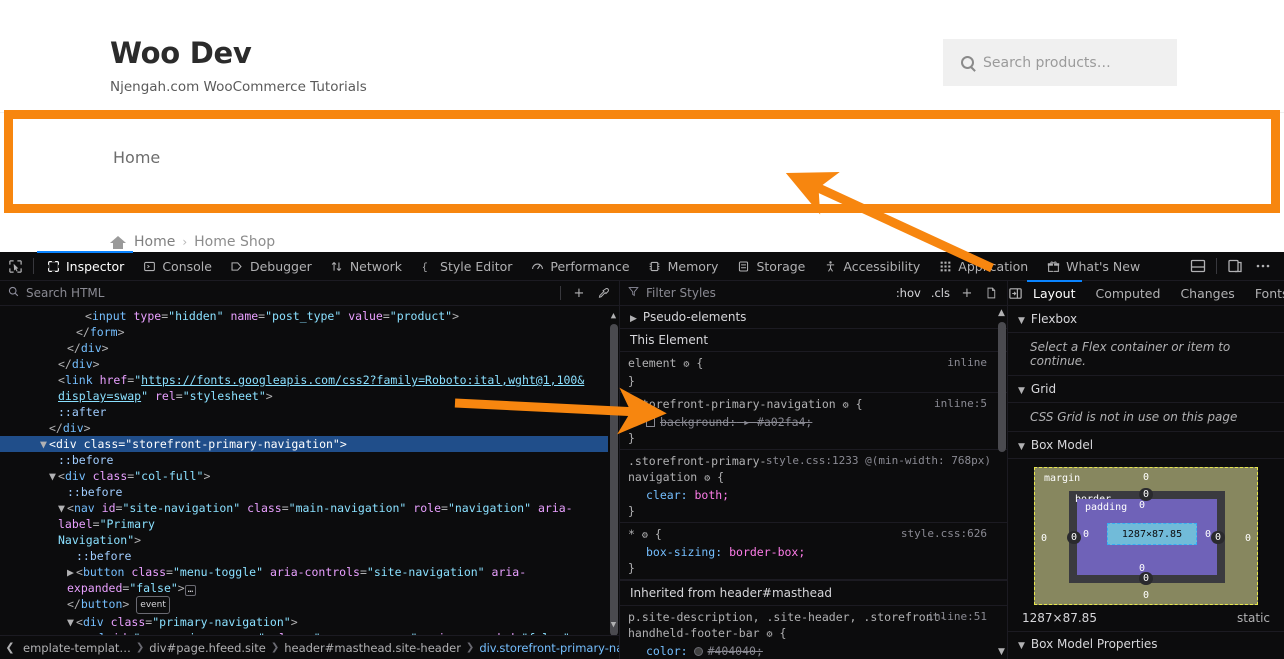 The height and width of the screenshot is (659, 1284). What do you see at coordinates (1002, 387) in the screenshot?
I see `rules-scroll-thumb` at bounding box center [1002, 387].